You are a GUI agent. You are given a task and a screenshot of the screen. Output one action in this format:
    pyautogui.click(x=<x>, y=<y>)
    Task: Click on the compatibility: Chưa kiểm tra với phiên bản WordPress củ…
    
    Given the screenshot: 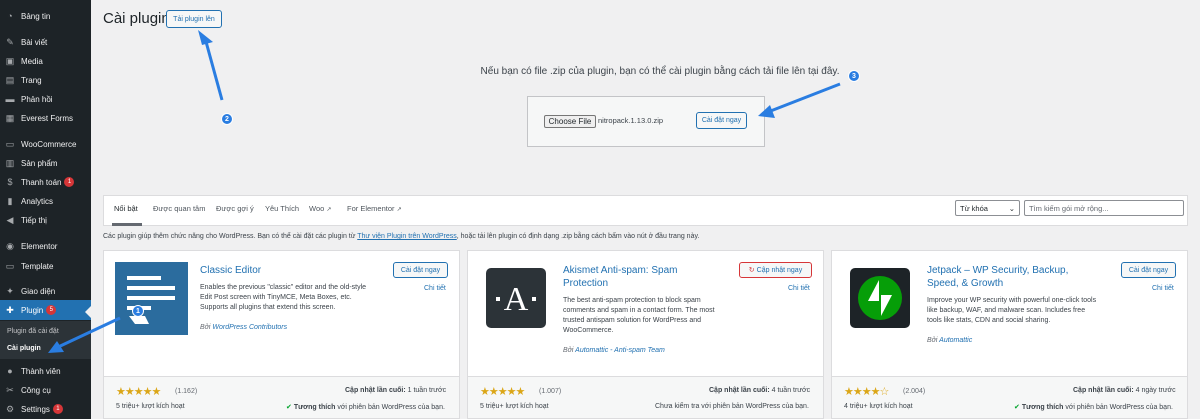 What is the action you would take?
    pyautogui.click(x=732, y=406)
    